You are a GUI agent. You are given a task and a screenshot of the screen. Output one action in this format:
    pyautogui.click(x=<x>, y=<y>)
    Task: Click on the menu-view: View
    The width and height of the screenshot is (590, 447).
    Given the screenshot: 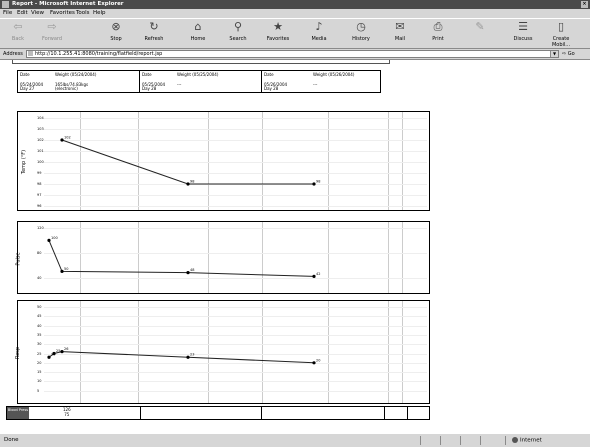 What is the action you would take?
    pyautogui.click(x=37, y=13)
    